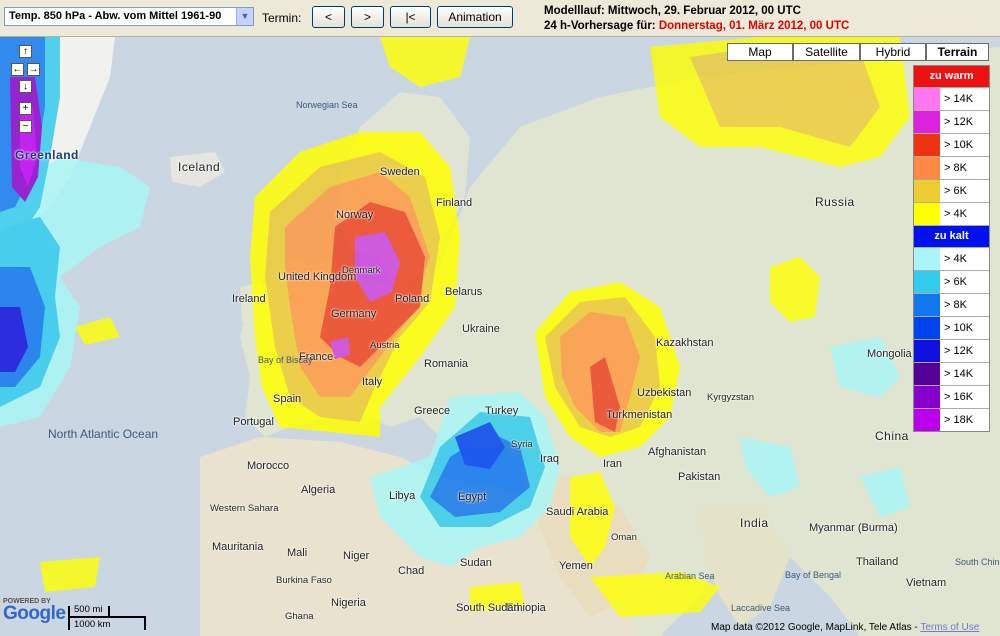 Image resolution: width=1000 pixels, height=636 pixels. I want to click on label-mauritania: Mauritania, so click(238, 547).